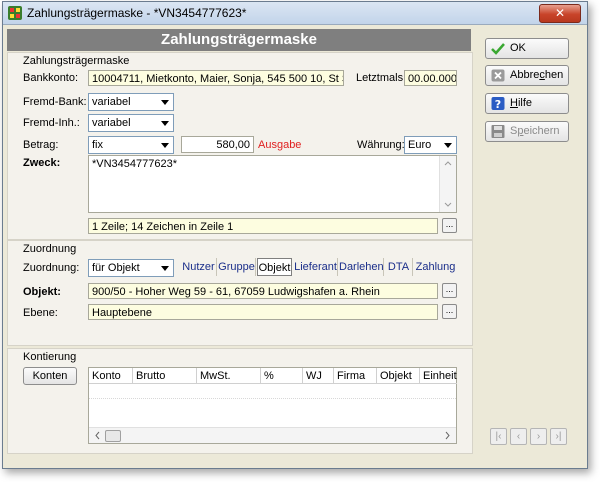  What do you see at coordinates (199, 267) in the screenshot?
I see `tab-nutzer: Nutzer` at bounding box center [199, 267].